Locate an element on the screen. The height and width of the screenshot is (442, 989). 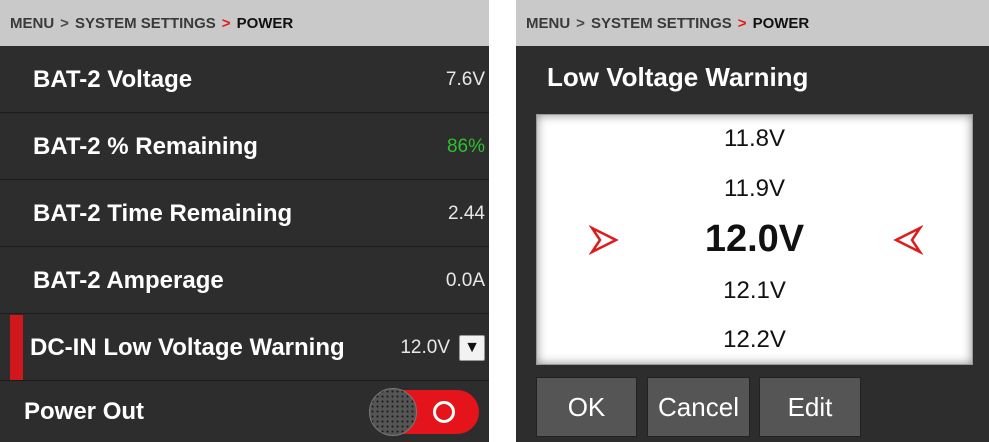
dialog-title: Low Voltage Warning is located at coordinates (678, 77).